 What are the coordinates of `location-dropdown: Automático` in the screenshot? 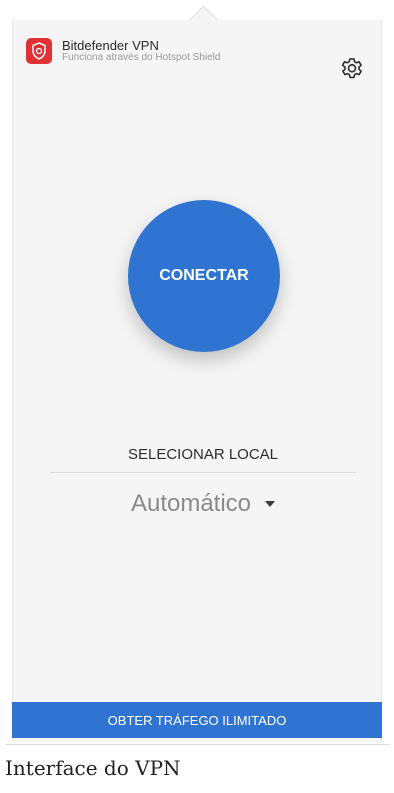 It's located at (203, 504).